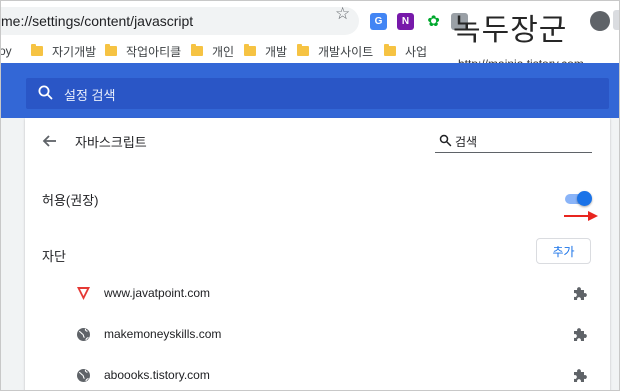  I want to click on evernote-icon: ✿, so click(433, 21).